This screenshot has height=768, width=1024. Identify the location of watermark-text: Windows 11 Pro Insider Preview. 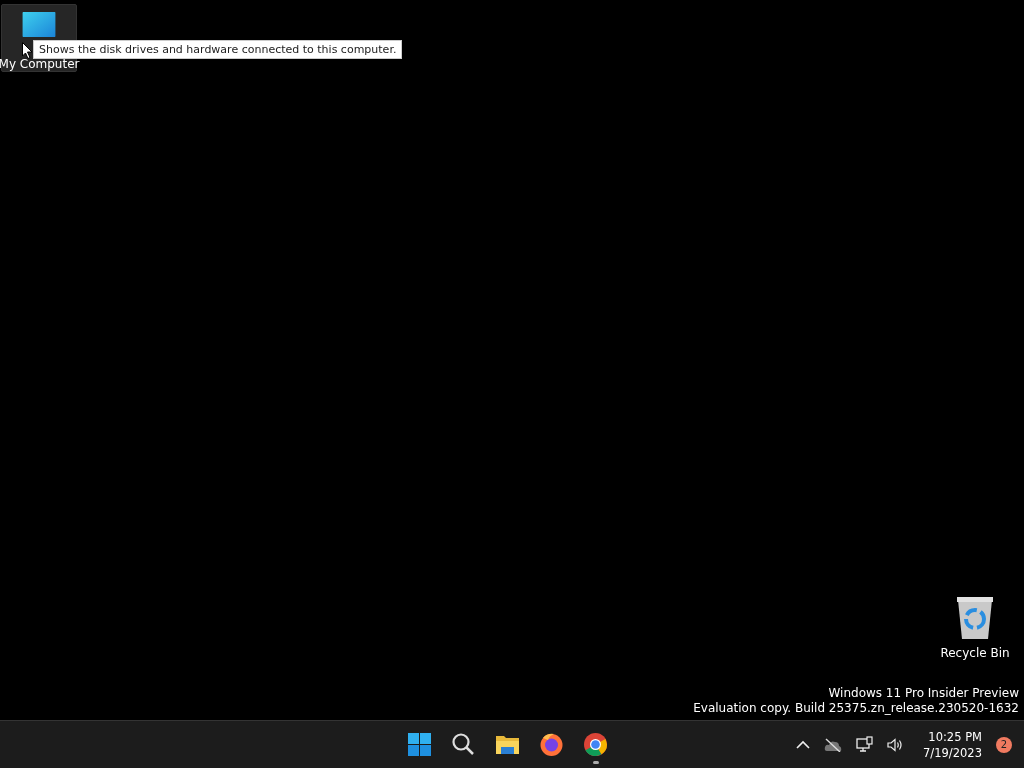
(923, 693).